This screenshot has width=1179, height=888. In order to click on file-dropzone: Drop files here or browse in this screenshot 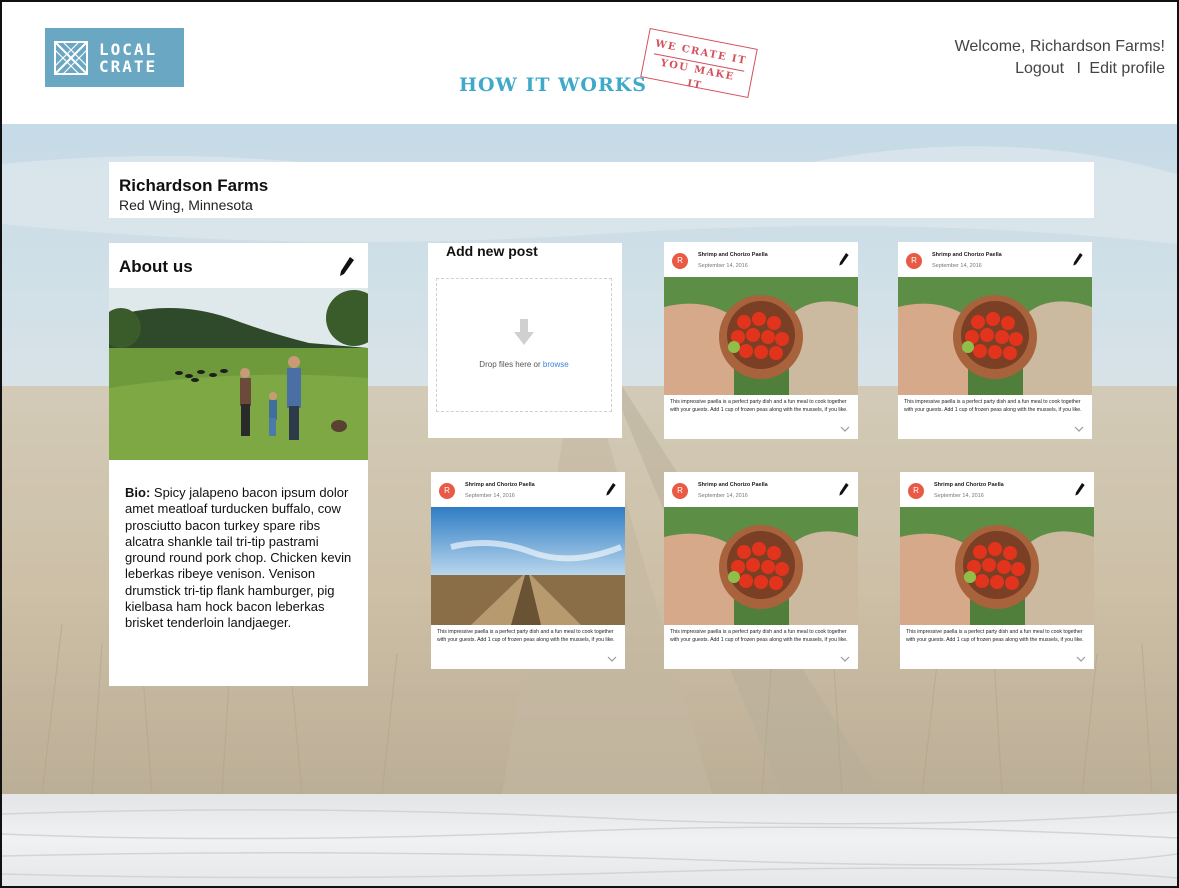, I will do `click(524, 345)`.